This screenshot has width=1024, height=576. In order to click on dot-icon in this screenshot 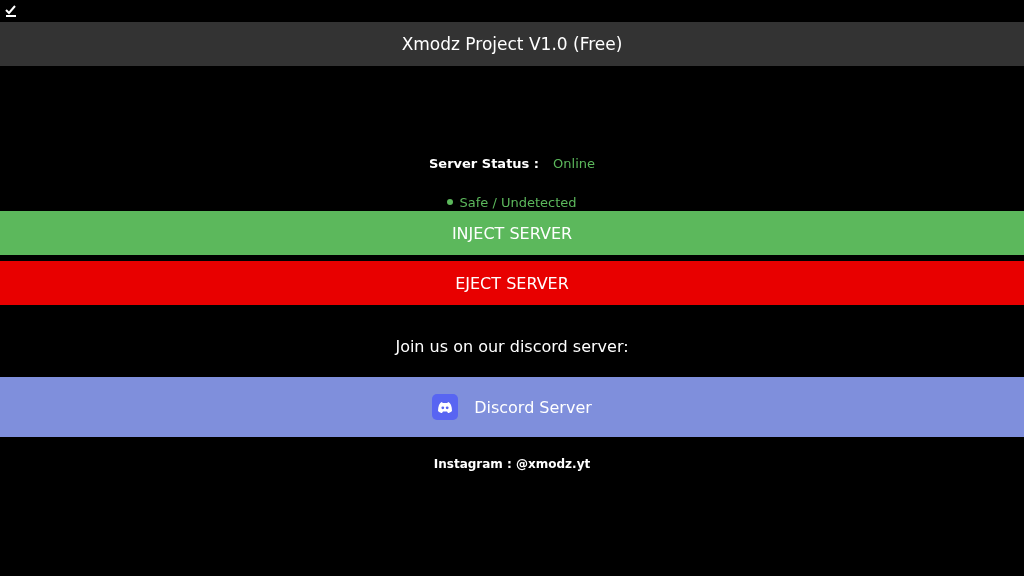, I will do `click(450, 202)`.